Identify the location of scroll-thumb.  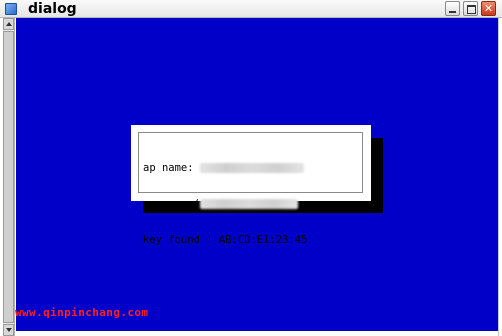
(8, 177).